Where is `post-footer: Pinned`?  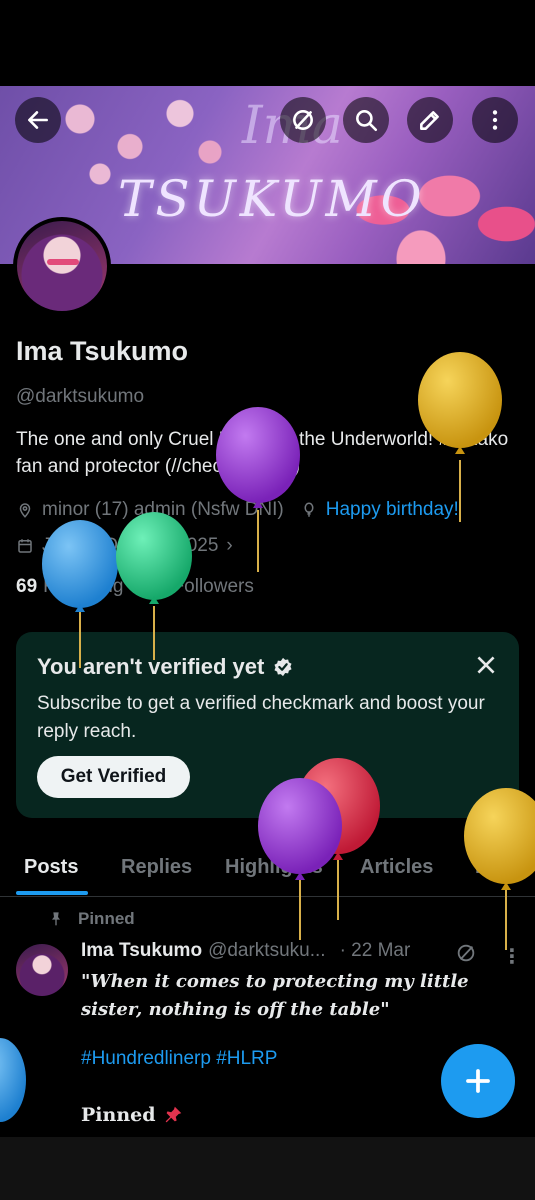
post-footer: Pinned is located at coordinates (132, 1115).